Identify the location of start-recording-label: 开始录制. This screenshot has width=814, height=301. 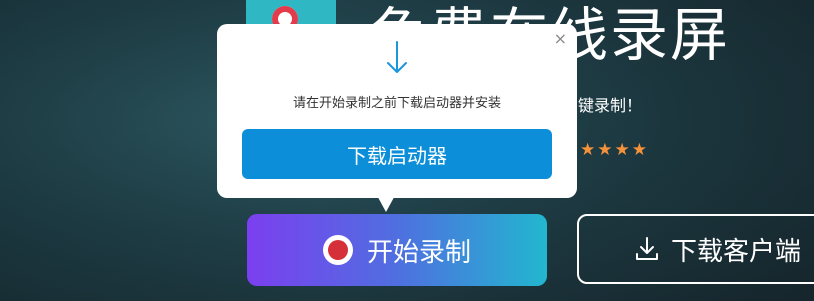
(418, 252).